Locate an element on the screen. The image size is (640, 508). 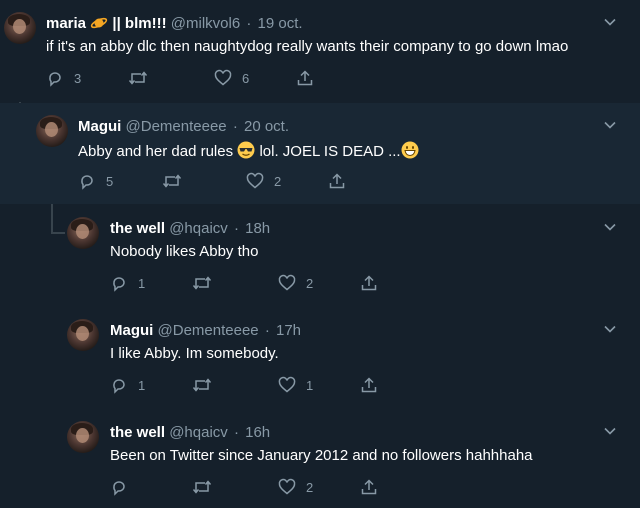
like-button: 1 is located at coordinates (295, 385).